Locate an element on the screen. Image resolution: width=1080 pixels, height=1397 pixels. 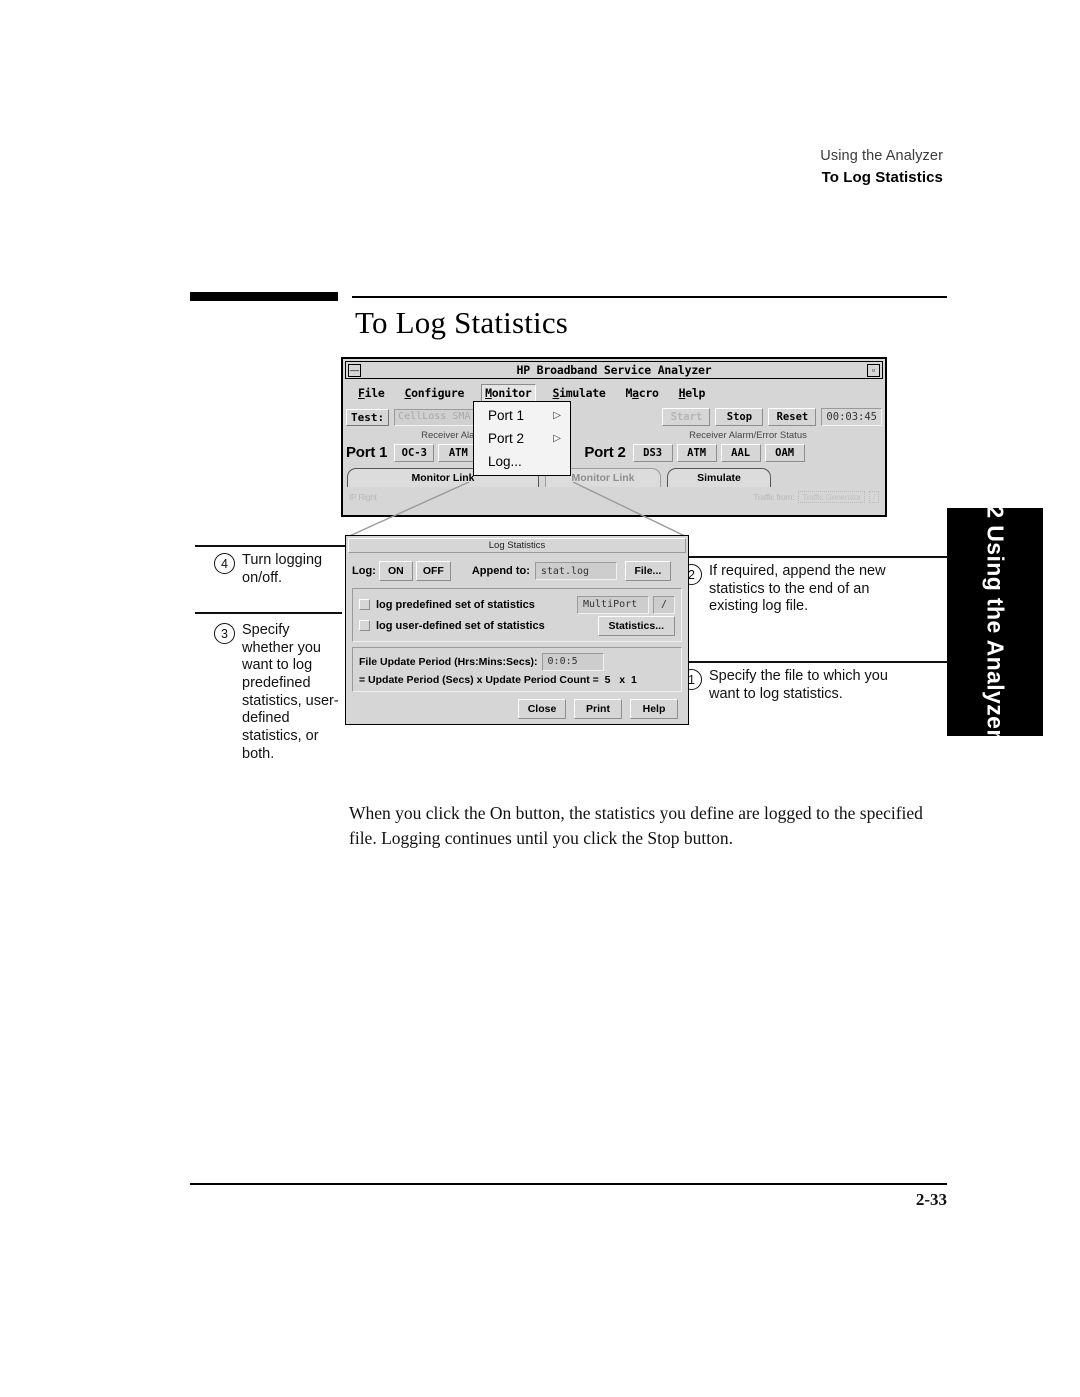
tab-row: Monitor Link Monitor Link Simulate is located at coordinates (614, 477).